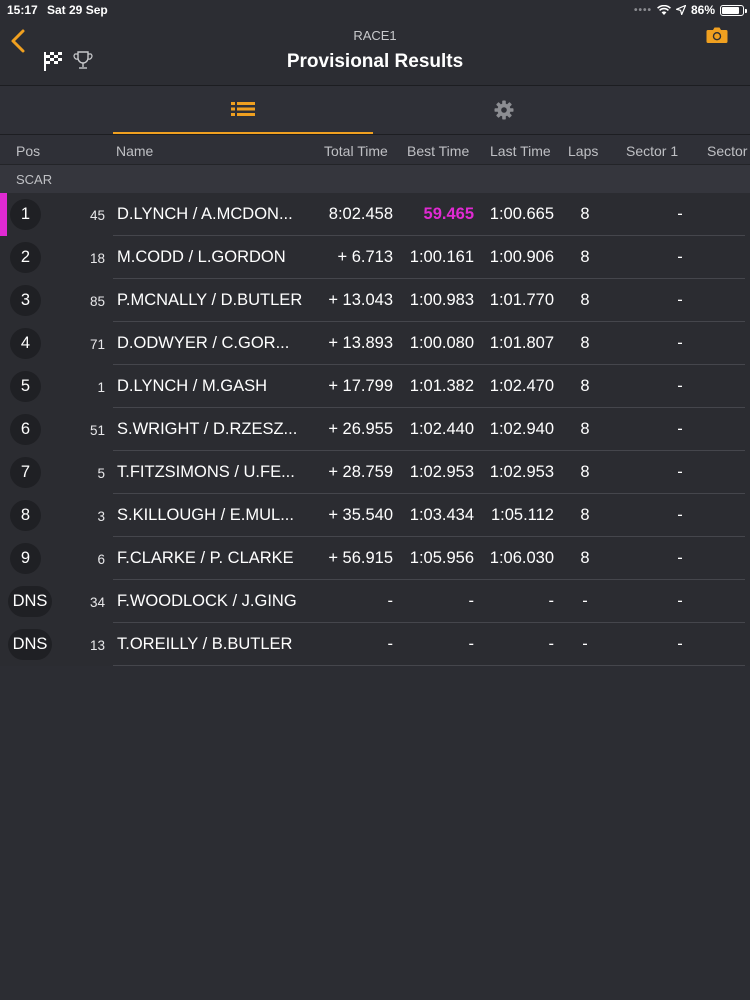  I want to click on position-badge: DNS, so click(30, 644).